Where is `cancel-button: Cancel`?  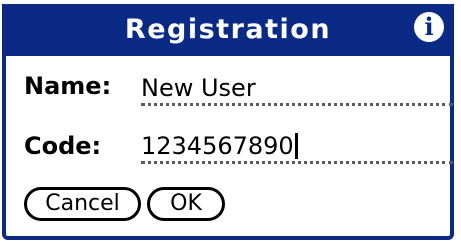 cancel-button: Cancel is located at coordinates (82, 204).